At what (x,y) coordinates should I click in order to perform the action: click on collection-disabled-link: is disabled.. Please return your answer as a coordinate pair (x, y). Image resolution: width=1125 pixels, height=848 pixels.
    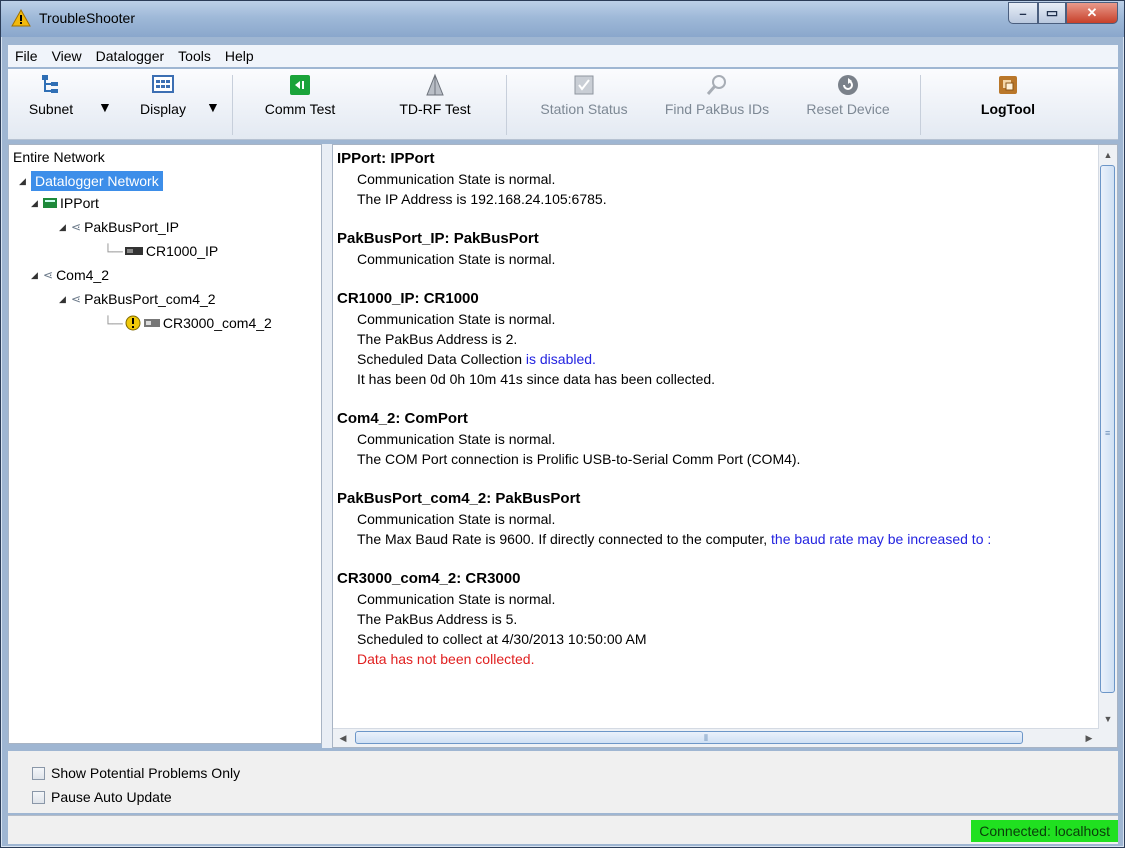
    Looking at the image, I should click on (561, 359).